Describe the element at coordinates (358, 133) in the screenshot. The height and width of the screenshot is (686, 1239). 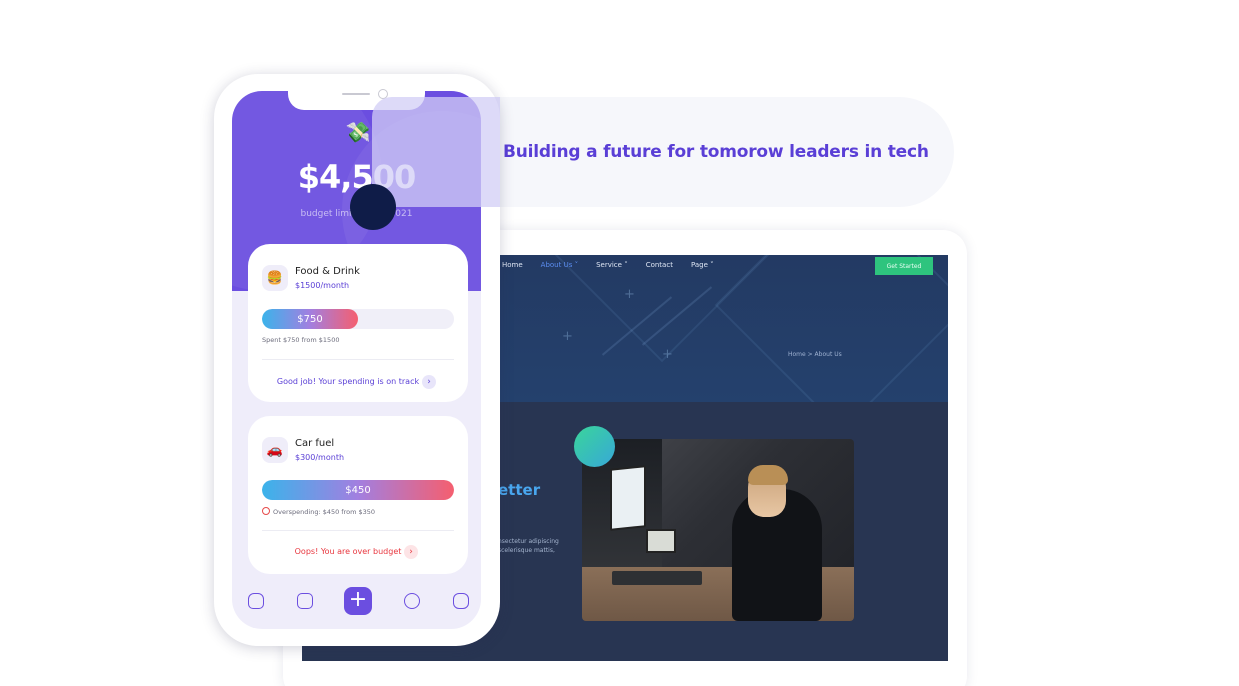
I see `money-wings-icon: 💸` at that location.